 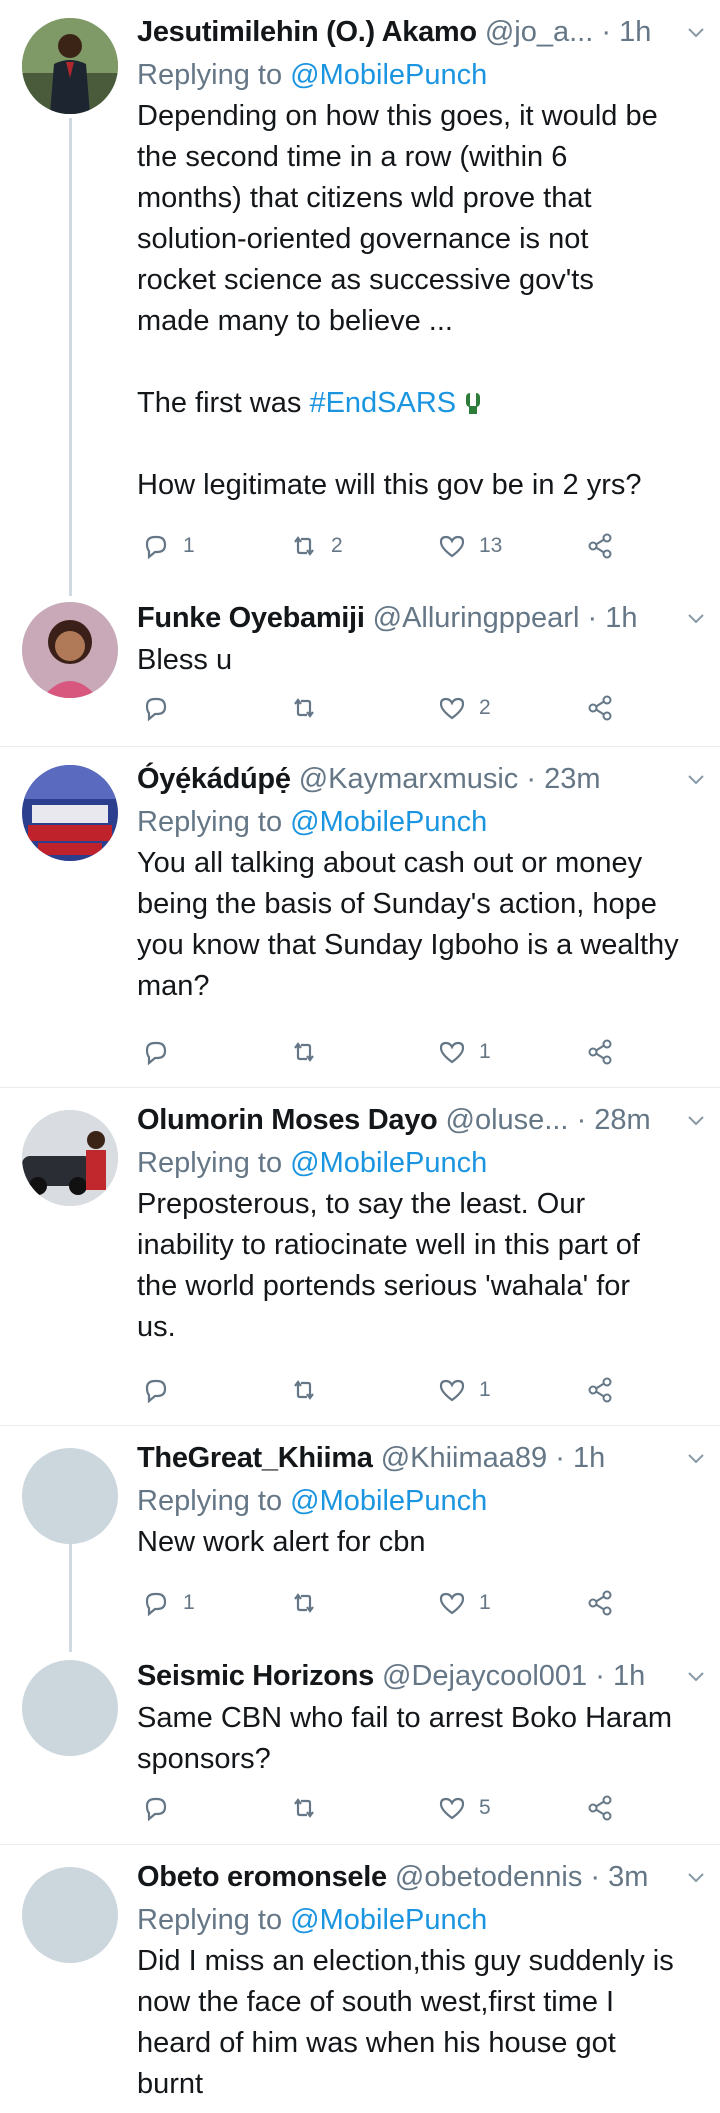 What do you see at coordinates (485, 707) in the screenshot?
I see `like-count: 2` at bounding box center [485, 707].